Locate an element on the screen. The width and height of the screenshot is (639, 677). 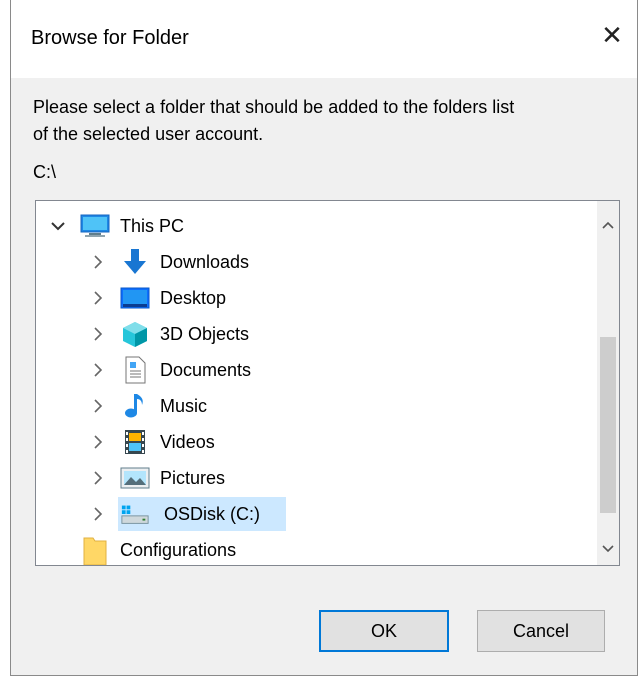
tree-item-label: OSDisk (C:) is located at coordinates (212, 513).